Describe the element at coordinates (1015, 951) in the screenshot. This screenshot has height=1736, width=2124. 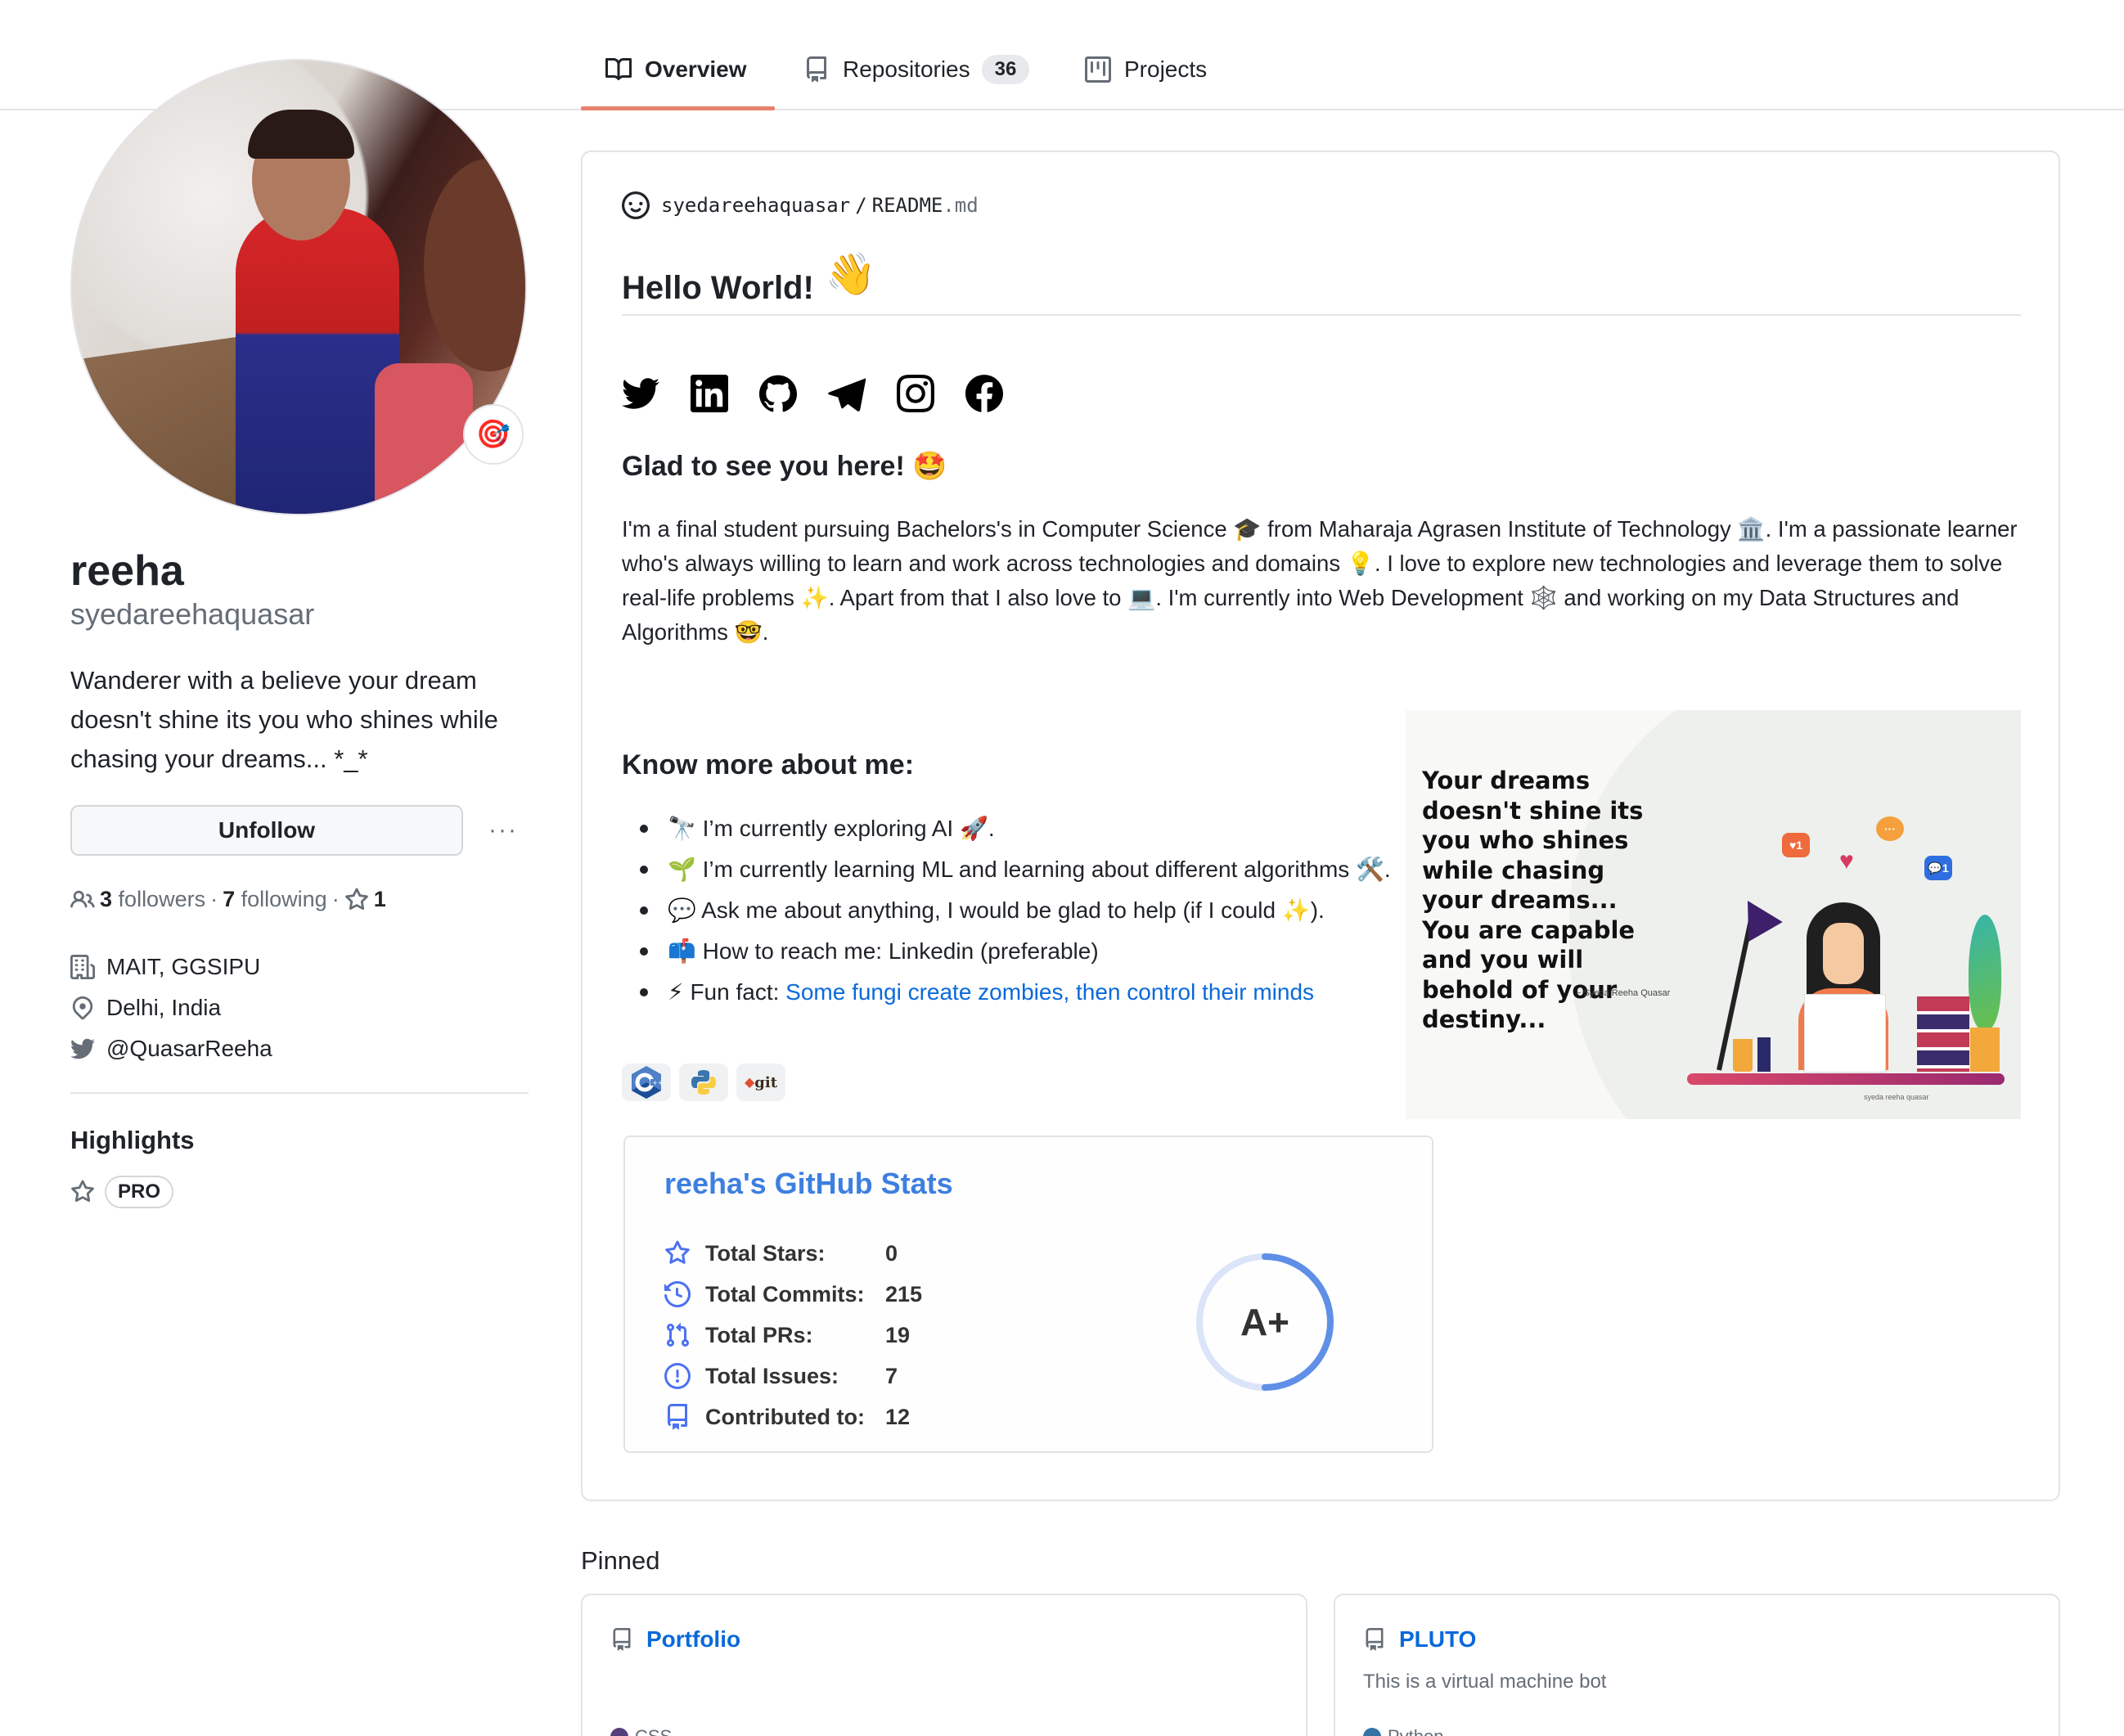
I see `list-item: 📫 How to reach me: Linkedin (preferable)` at that location.